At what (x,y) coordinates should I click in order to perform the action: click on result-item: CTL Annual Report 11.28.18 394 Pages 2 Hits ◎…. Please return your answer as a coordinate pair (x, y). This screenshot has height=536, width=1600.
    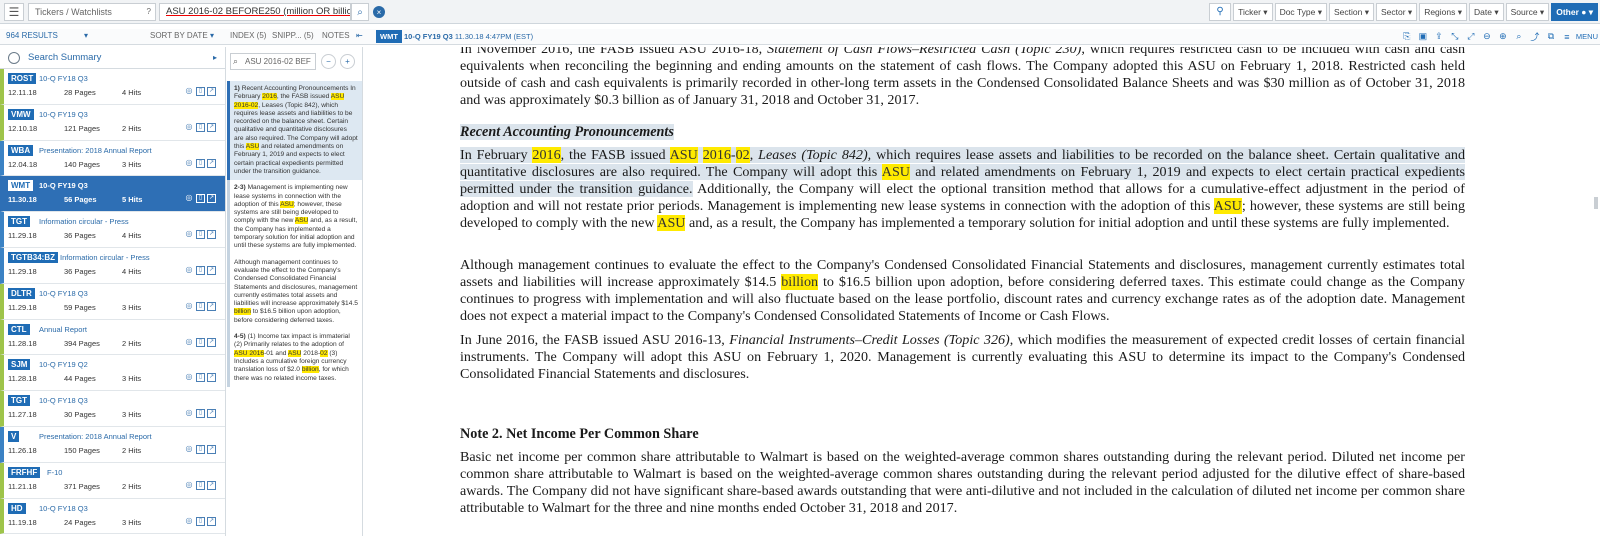
    Looking at the image, I should click on (112, 337).